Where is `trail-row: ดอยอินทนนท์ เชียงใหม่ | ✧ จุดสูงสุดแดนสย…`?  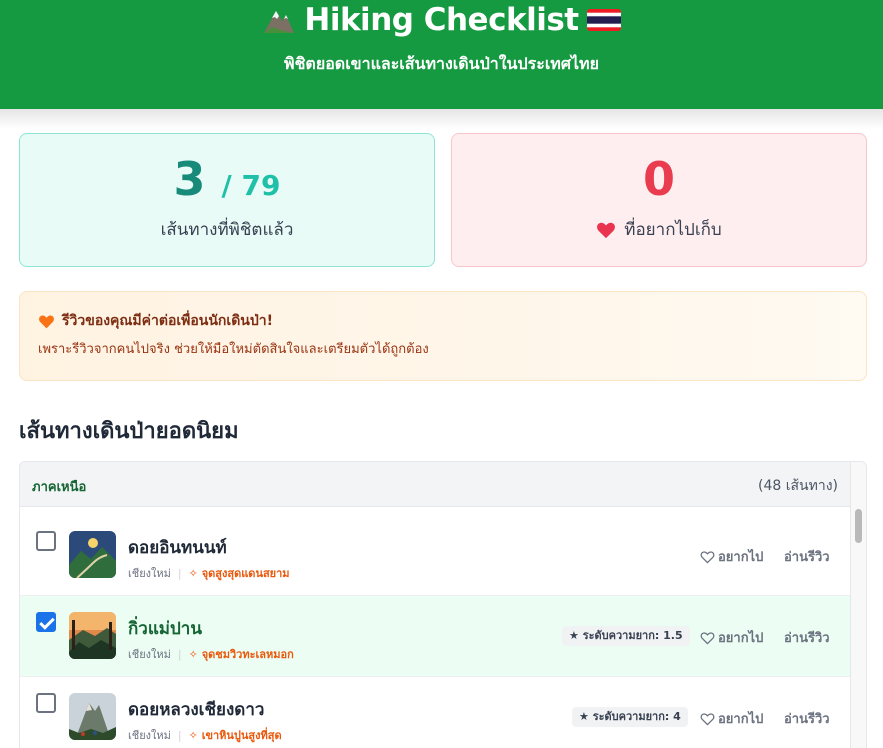
trail-row: ดอยอินทนนท์ เชียงใหม่ | ✧ จุดสูงสุดแดนสย… is located at coordinates (436, 555).